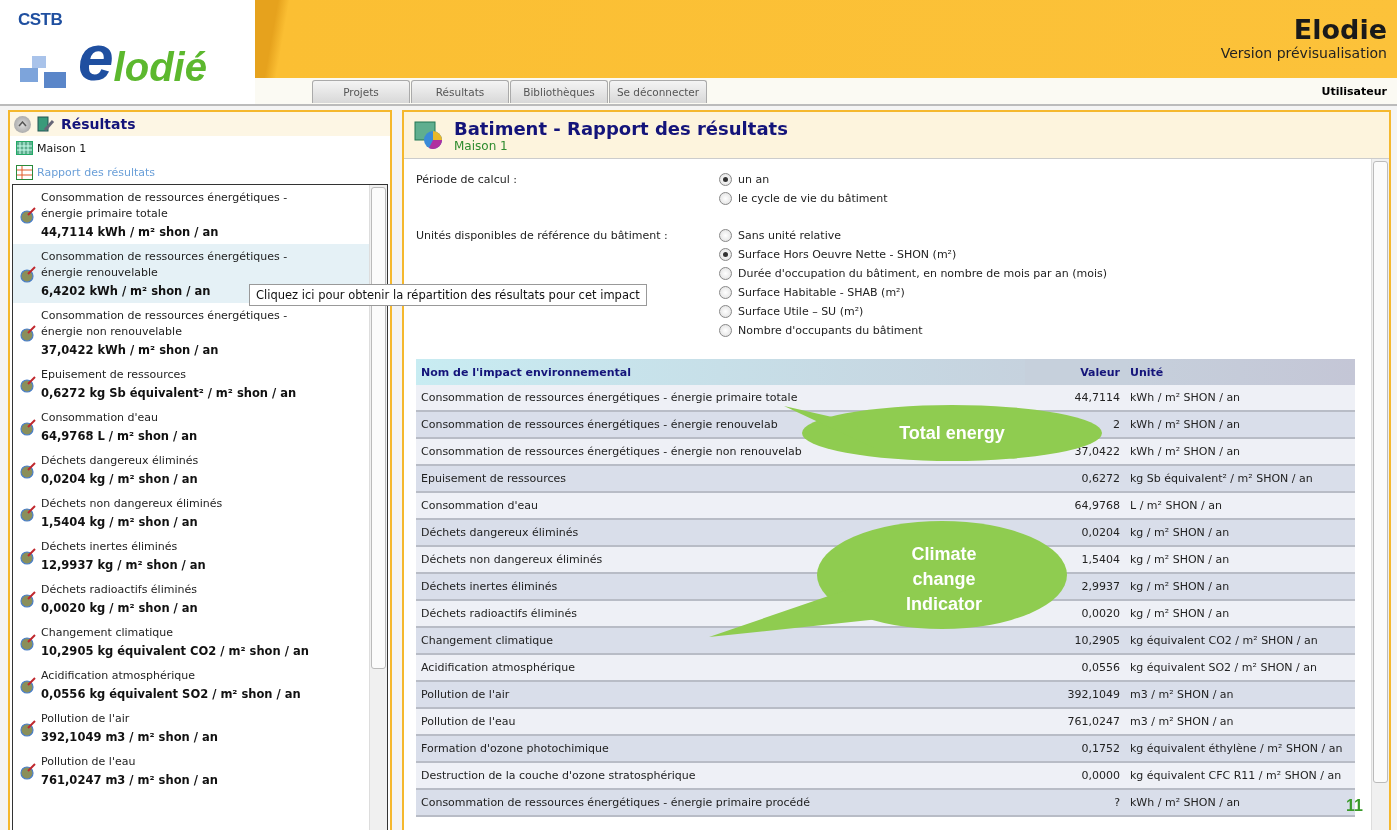 This screenshot has width=1397, height=830. What do you see at coordinates (98, 124) in the screenshot?
I see `panel-title: Résultats` at bounding box center [98, 124].